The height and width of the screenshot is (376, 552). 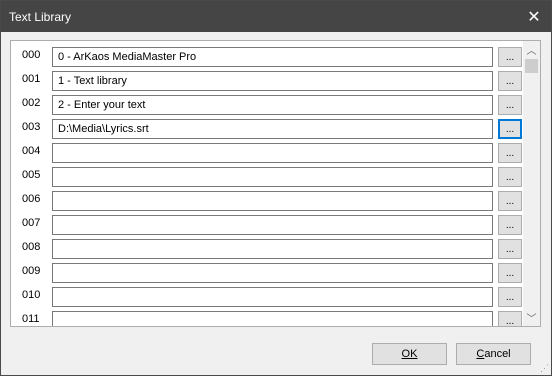 I want to click on window-title: Text Library, so click(x=40, y=17).